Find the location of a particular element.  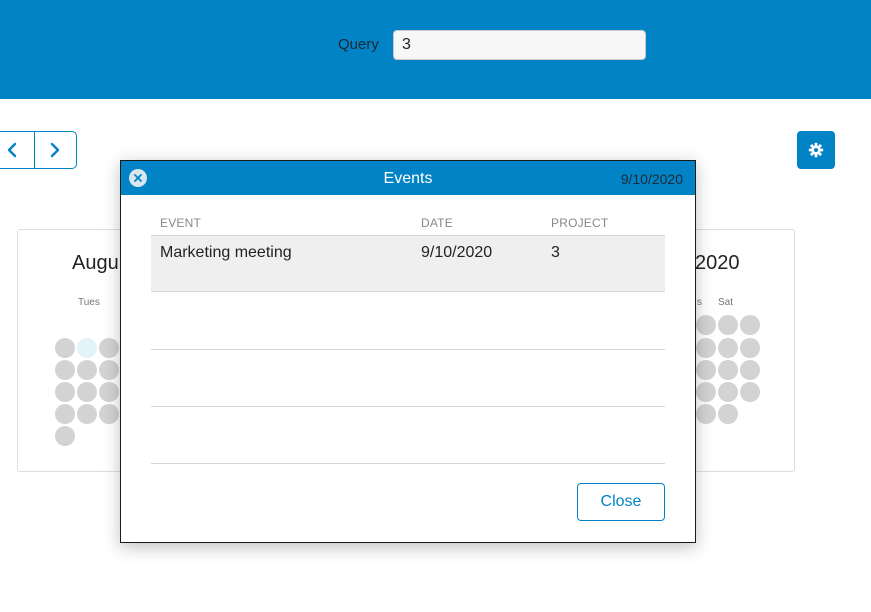

column-header-date: DATE is located at coordinates (437, 223).